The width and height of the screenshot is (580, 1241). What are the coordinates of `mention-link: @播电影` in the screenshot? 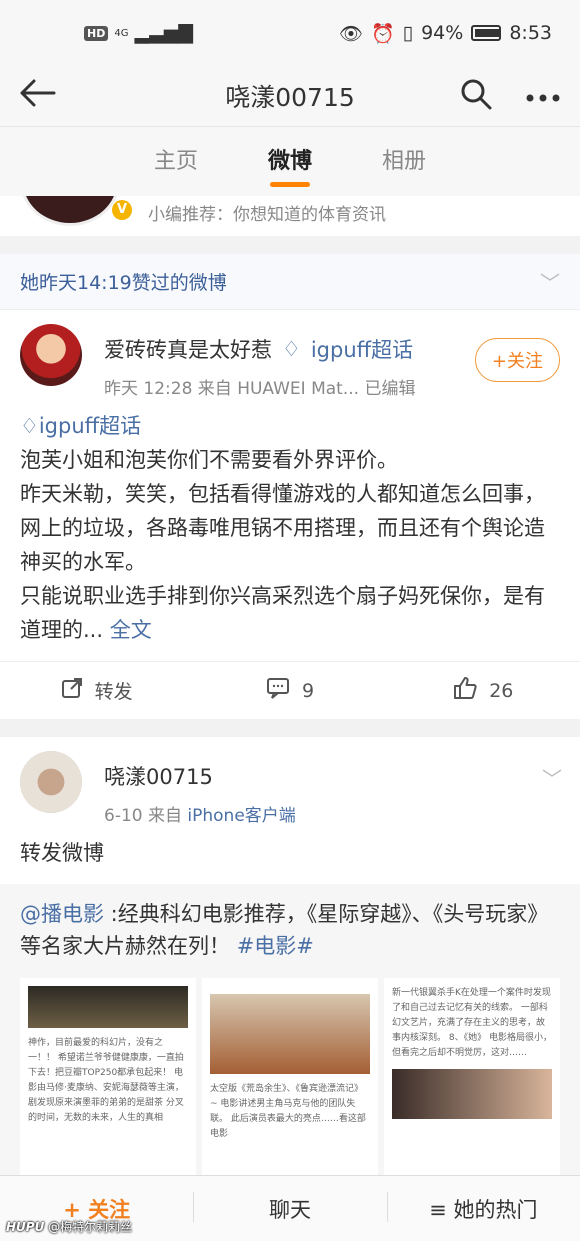 It's located at (62, 914).